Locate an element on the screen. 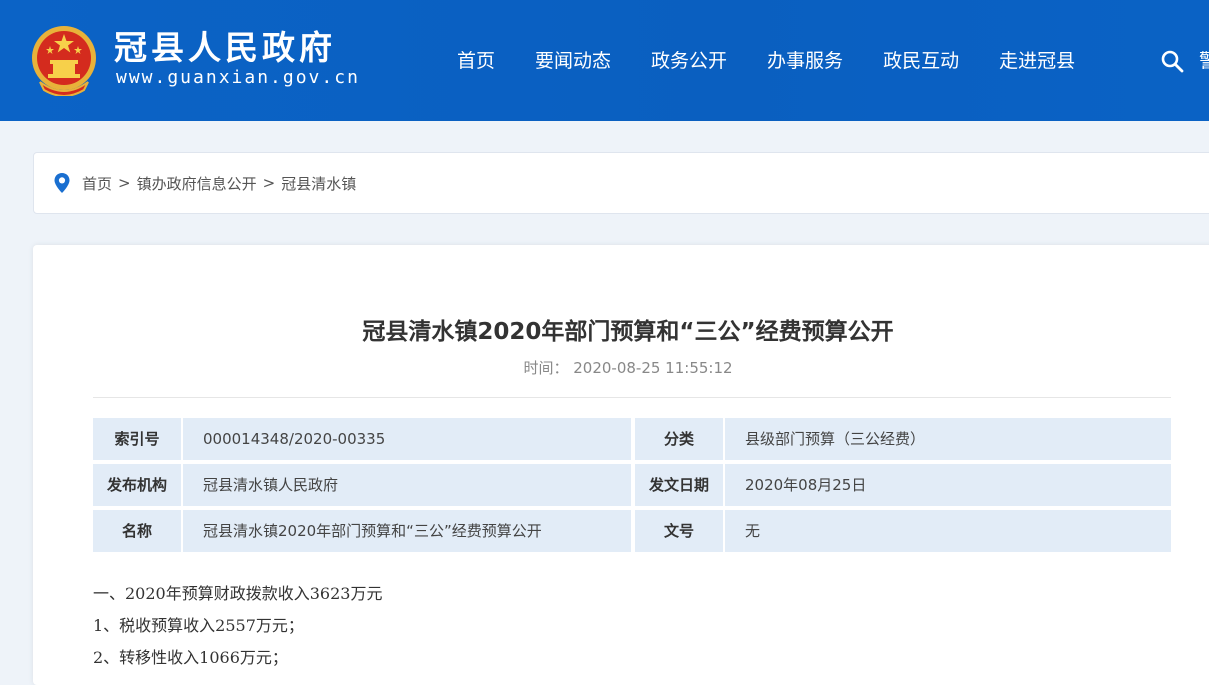 This screenshot has height=685, width=1209. site-name: 冠县人民政府 is located at coordinates (225, 48).